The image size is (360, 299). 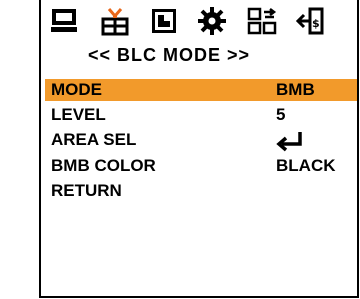 I want to click on network-transfer-icon, so click(x=262, y=21).